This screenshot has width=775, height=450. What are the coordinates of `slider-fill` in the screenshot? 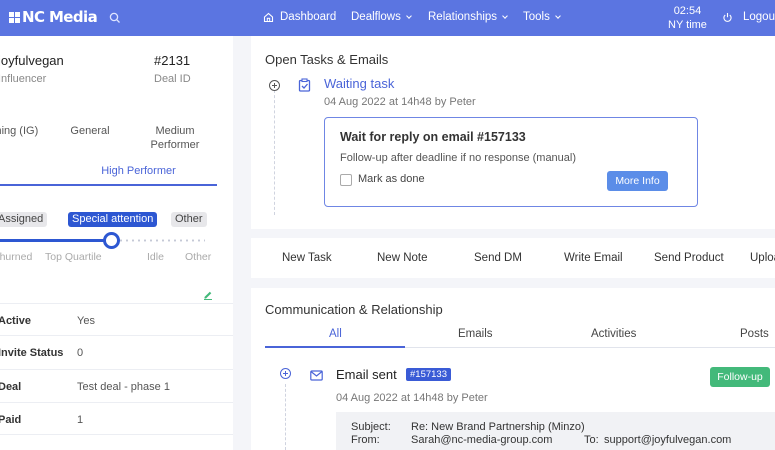 It's located at (56, 240).